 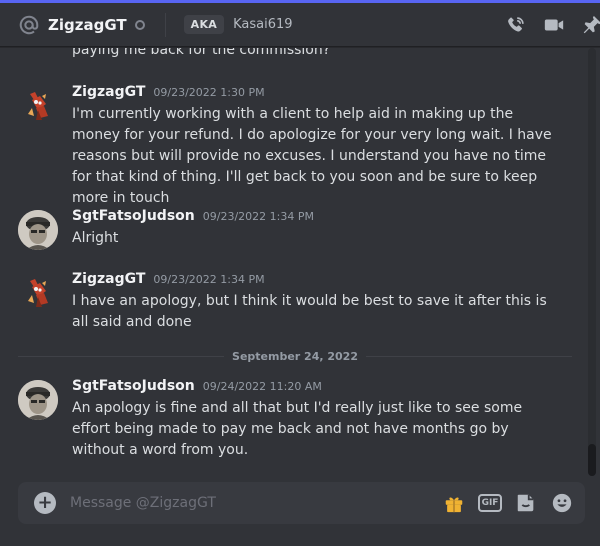 I want to click on message-composer: + GIF, so click(x=301, y=503).